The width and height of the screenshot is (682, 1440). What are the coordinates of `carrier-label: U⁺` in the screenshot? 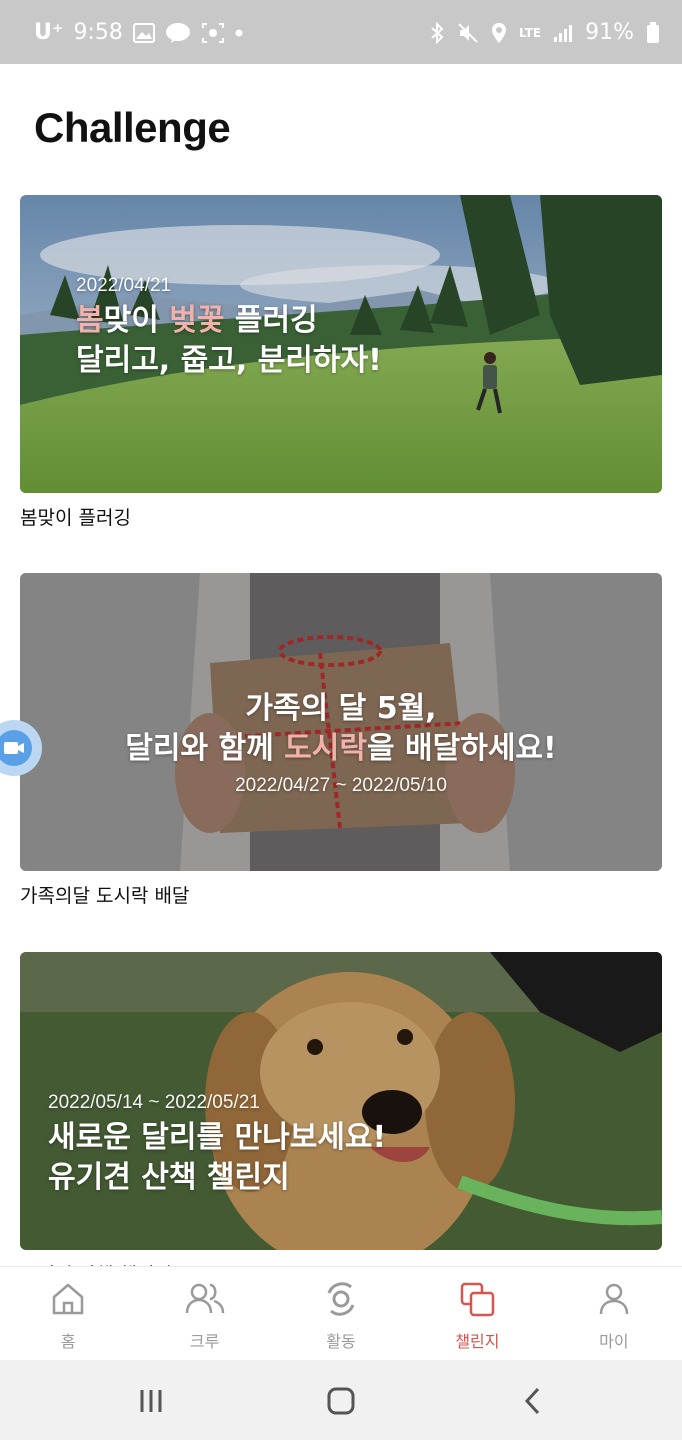 It's located at (49, 32).